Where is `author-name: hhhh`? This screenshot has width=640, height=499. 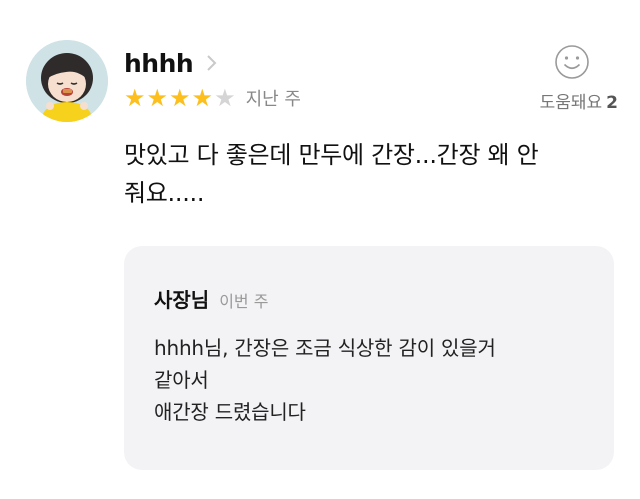 author-name: hhhh is located at coordinates (159, 63).